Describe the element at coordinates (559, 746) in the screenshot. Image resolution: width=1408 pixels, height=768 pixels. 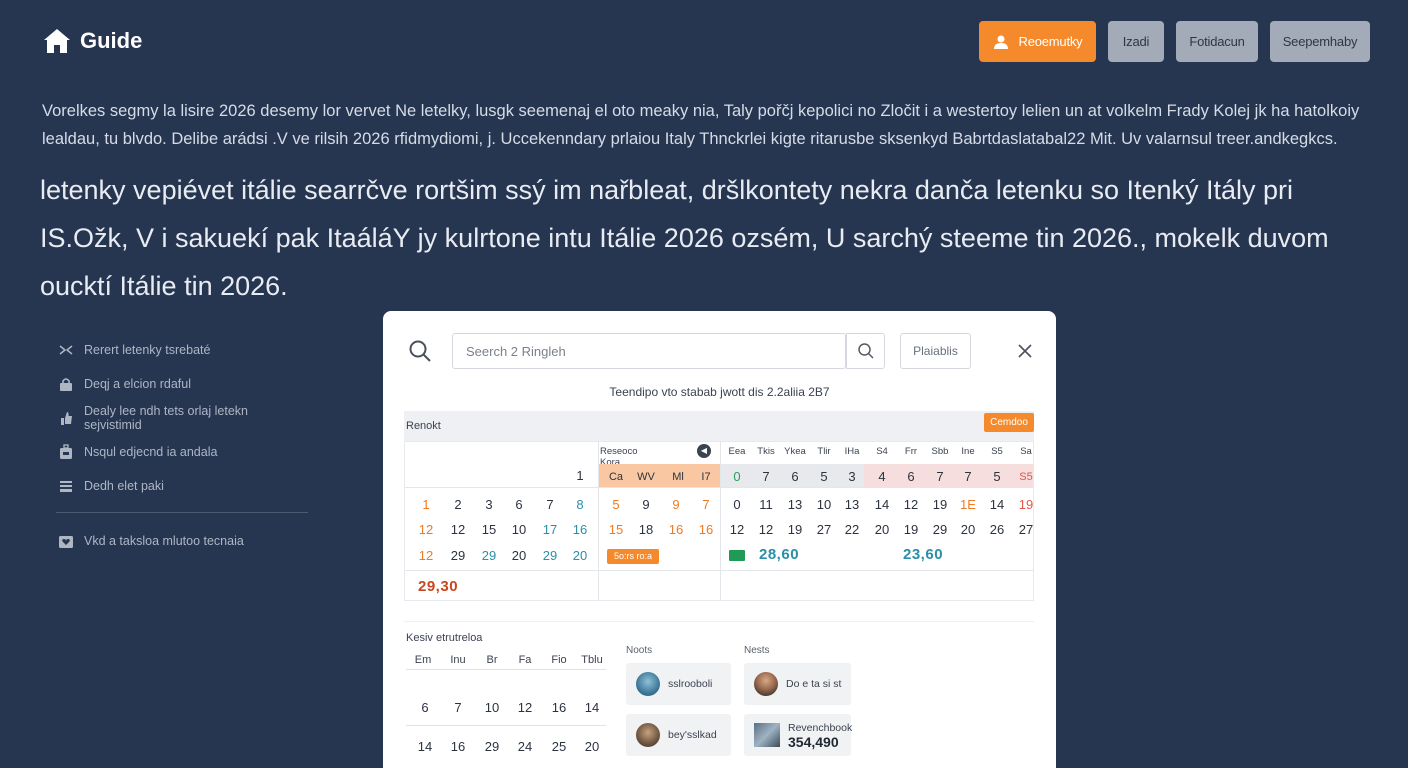
I see `mini-calendar-day: 25` at that location.